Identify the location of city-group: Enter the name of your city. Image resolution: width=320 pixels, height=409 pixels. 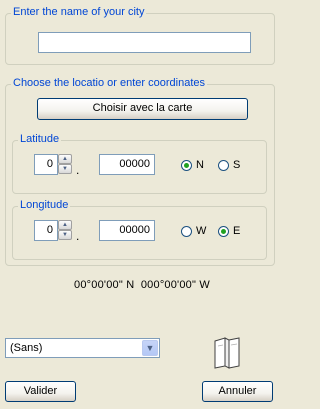
(140, 35).